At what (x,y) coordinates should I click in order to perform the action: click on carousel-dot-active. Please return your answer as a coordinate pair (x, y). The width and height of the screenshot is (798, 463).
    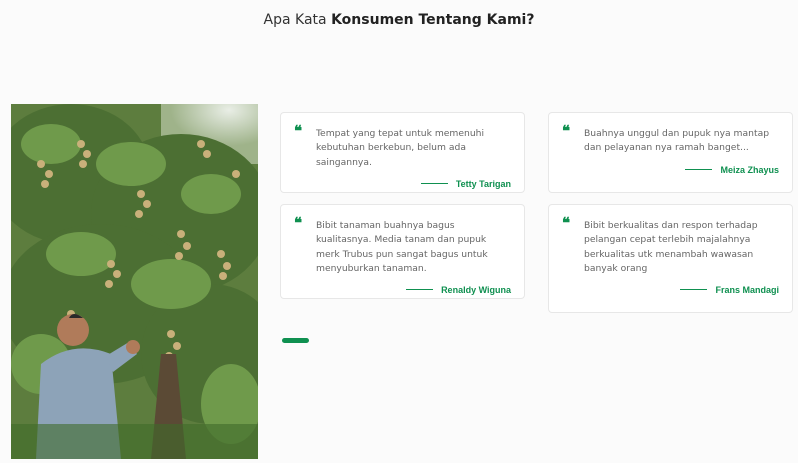
    Looking at the image, I should click on (295, 340).